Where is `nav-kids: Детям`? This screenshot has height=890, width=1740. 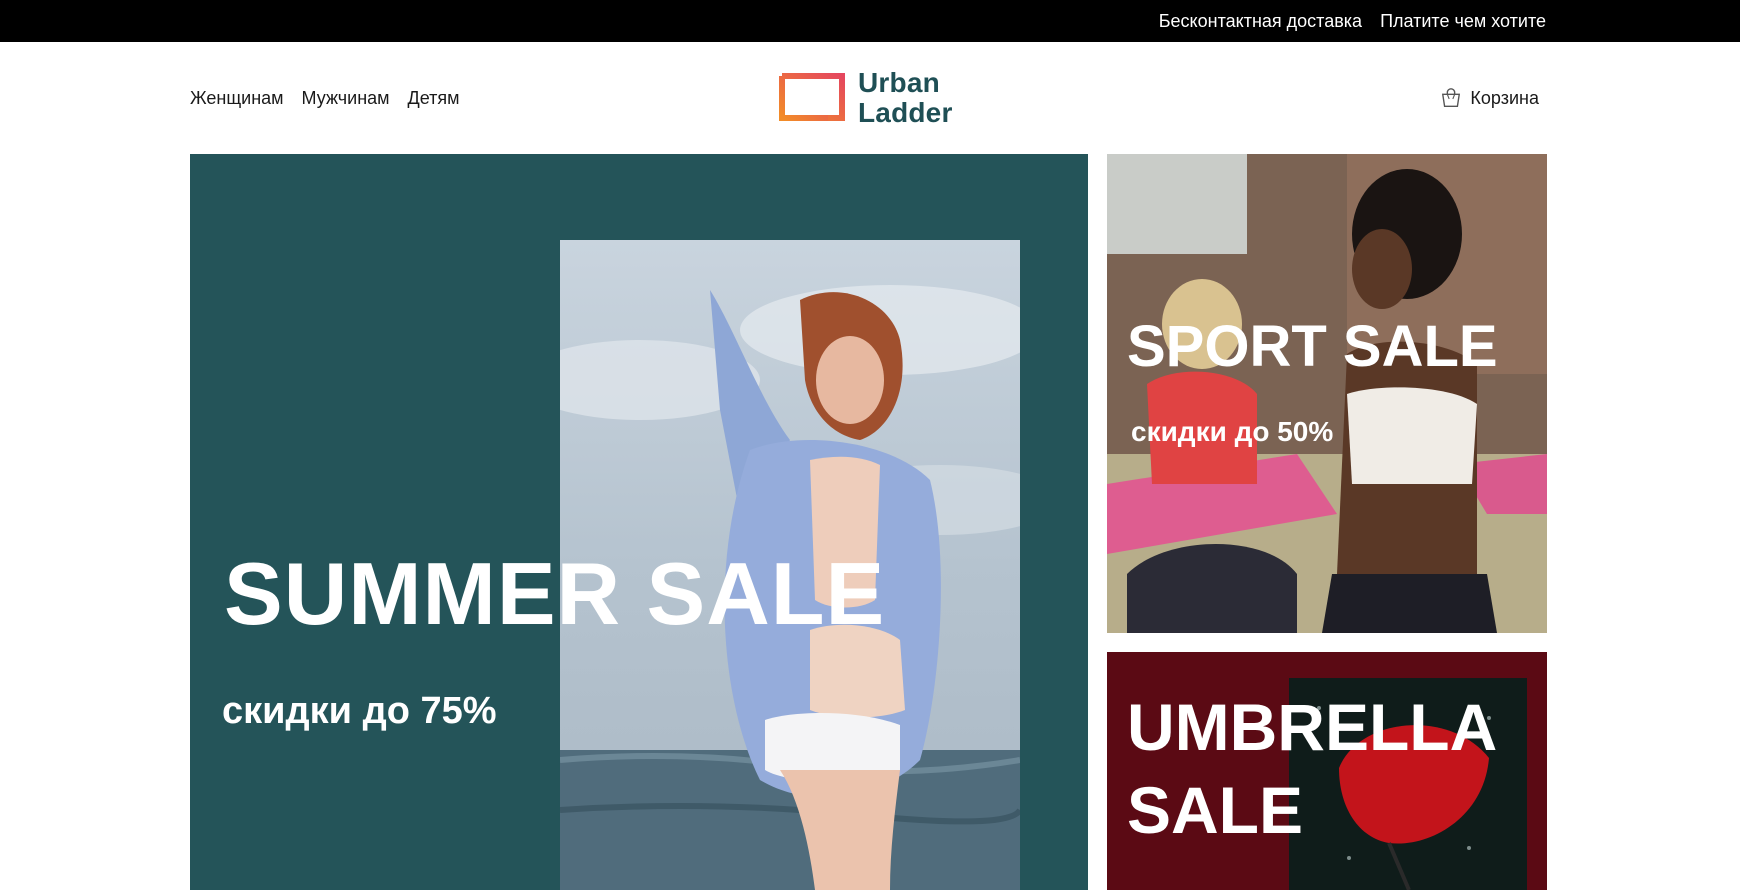 nav-kids: Детям is located at coordinates (434, 98).